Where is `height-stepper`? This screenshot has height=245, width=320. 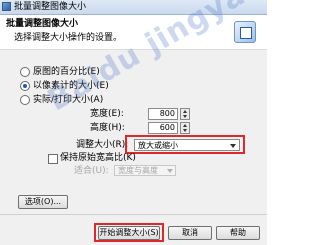 height-stepper is located at coordinates (185, 128).